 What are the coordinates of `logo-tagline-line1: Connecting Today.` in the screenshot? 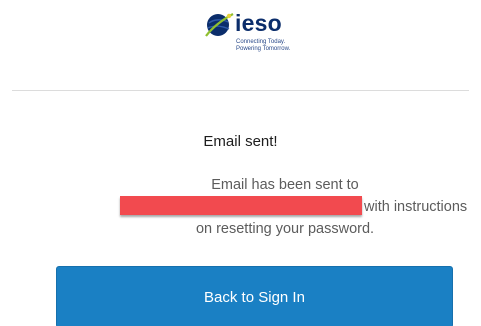 It's located at (261, 42).